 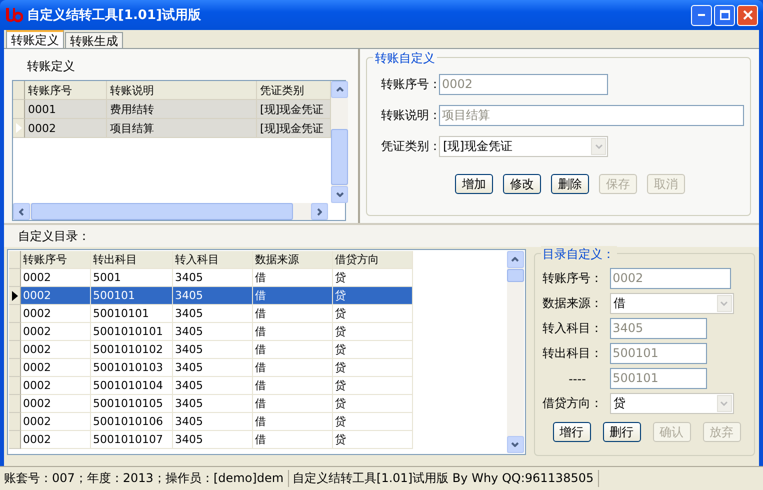 I want to click on close-button, so click(x=747, y=15).